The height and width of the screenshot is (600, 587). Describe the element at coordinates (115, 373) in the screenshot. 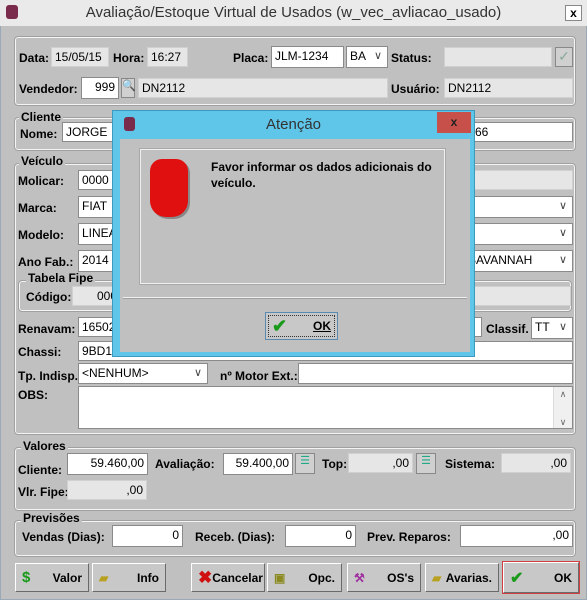

I see `tp-indisp-value: <NENHUM>` at that location.